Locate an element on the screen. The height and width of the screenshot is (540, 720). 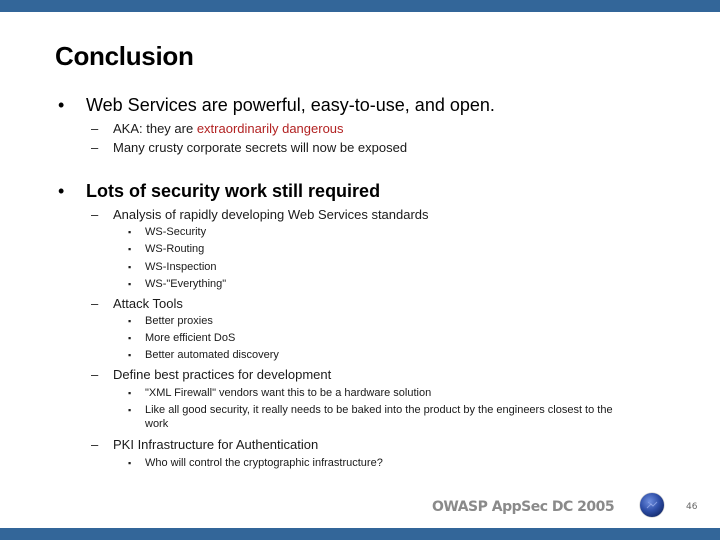
sub-bullet-text: AKA: they are is located at coordinates (155, 128).